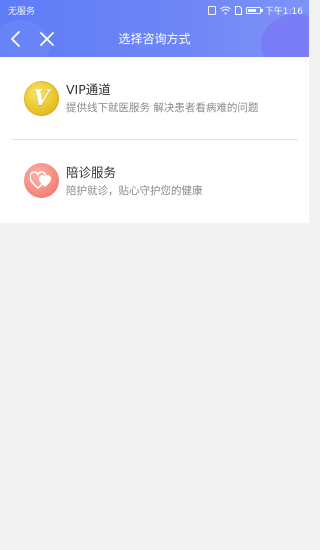 The height and width of the screenshot is (550, 320). What do you see at coordinates (91, 172) in the screenshot?
I see `option-title: 陪诊服务` at bounding box center [91, 172].